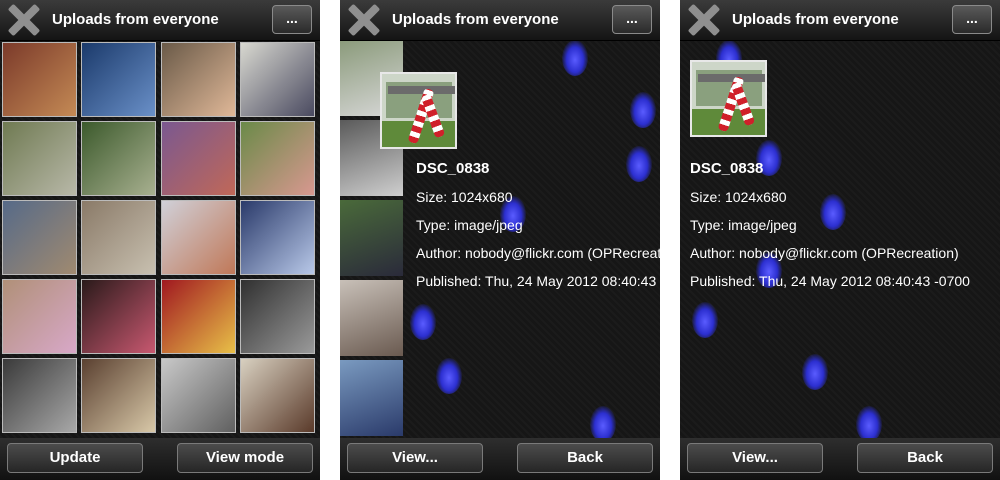 The height and width of the screenshot is (480, 1000). Describe the element at coordinates (160, 459) in the screenshot. I see `bottom-bar: Update View mode` at that location.